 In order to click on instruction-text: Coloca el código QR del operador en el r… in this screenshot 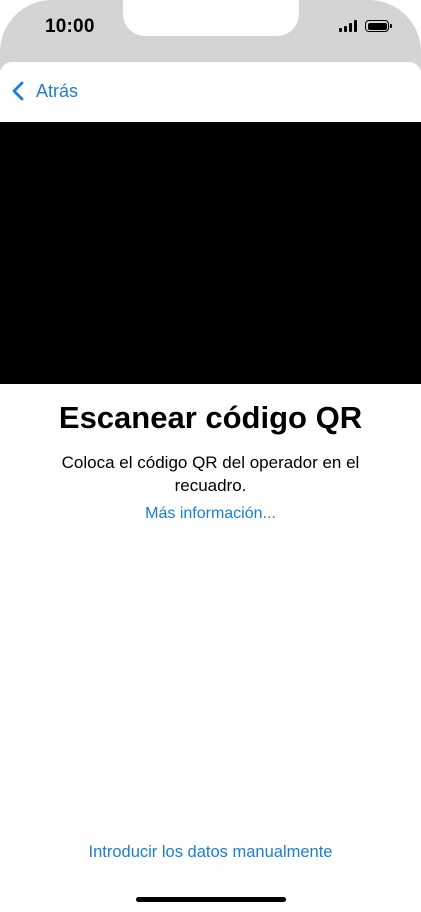, I will do `click(210, 474)`.